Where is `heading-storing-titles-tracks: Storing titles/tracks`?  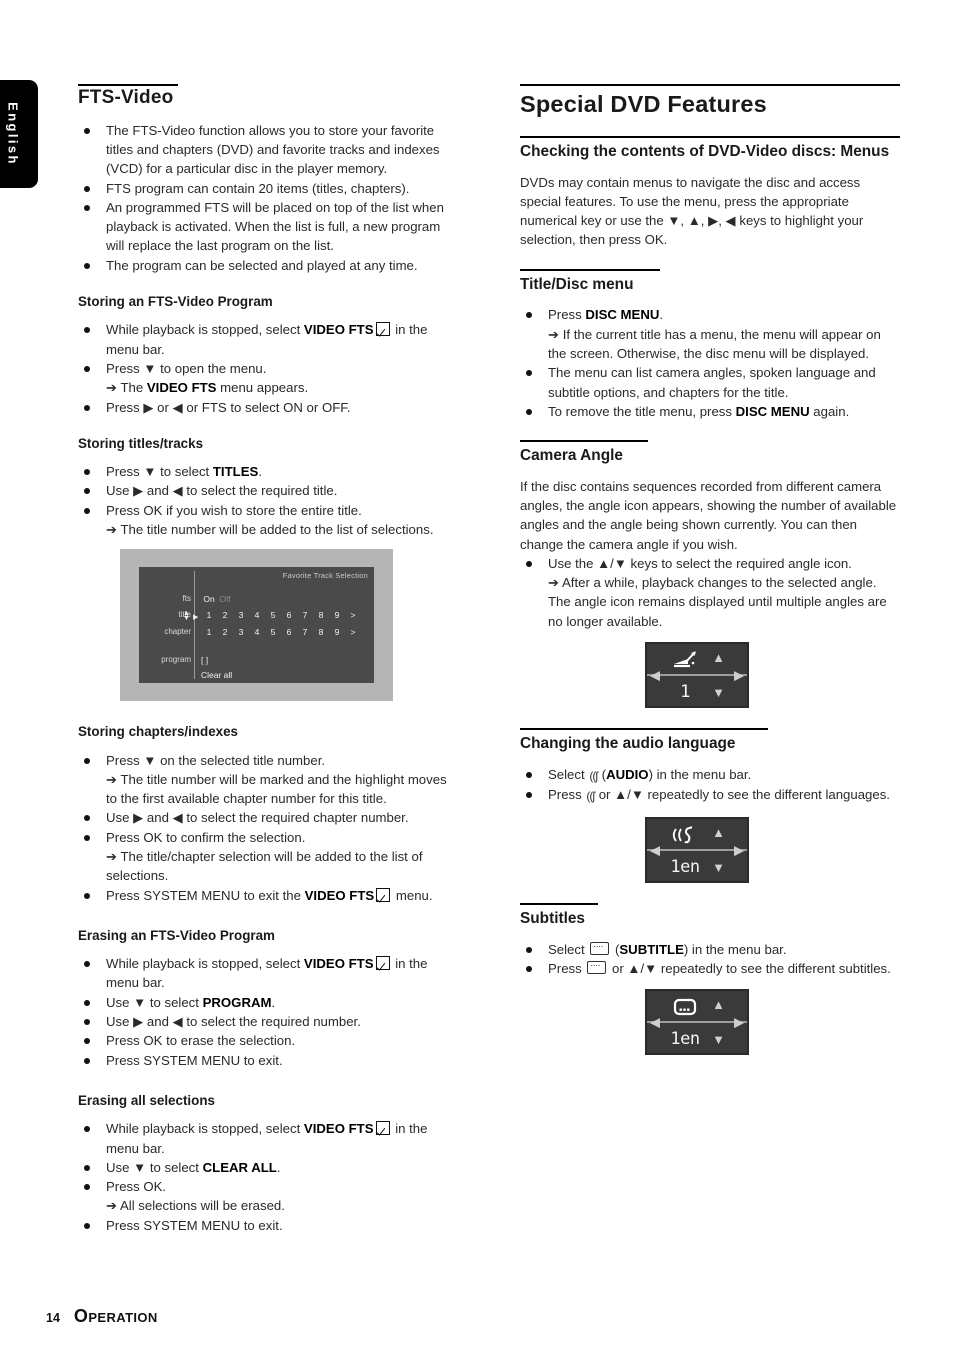 heading-storing-titles-tracks: Storing titles/tracks is located at coordinates (141, 443).